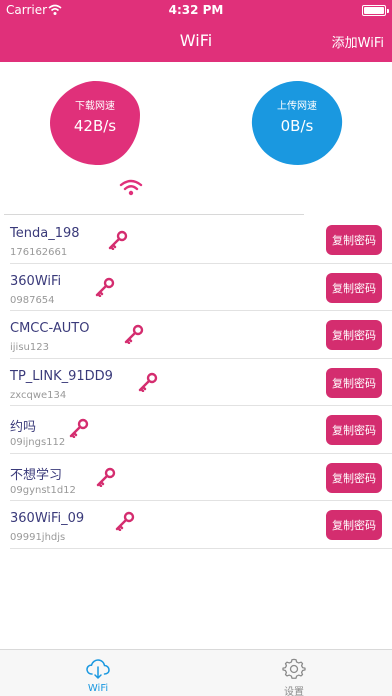 This screenshot has height=696, width=392. What do you see at coordinates (196, 288) in the screenshot?
I see `wifi-row: 360WiFi 0987654 复制密码` at bounding box center [196, 288].